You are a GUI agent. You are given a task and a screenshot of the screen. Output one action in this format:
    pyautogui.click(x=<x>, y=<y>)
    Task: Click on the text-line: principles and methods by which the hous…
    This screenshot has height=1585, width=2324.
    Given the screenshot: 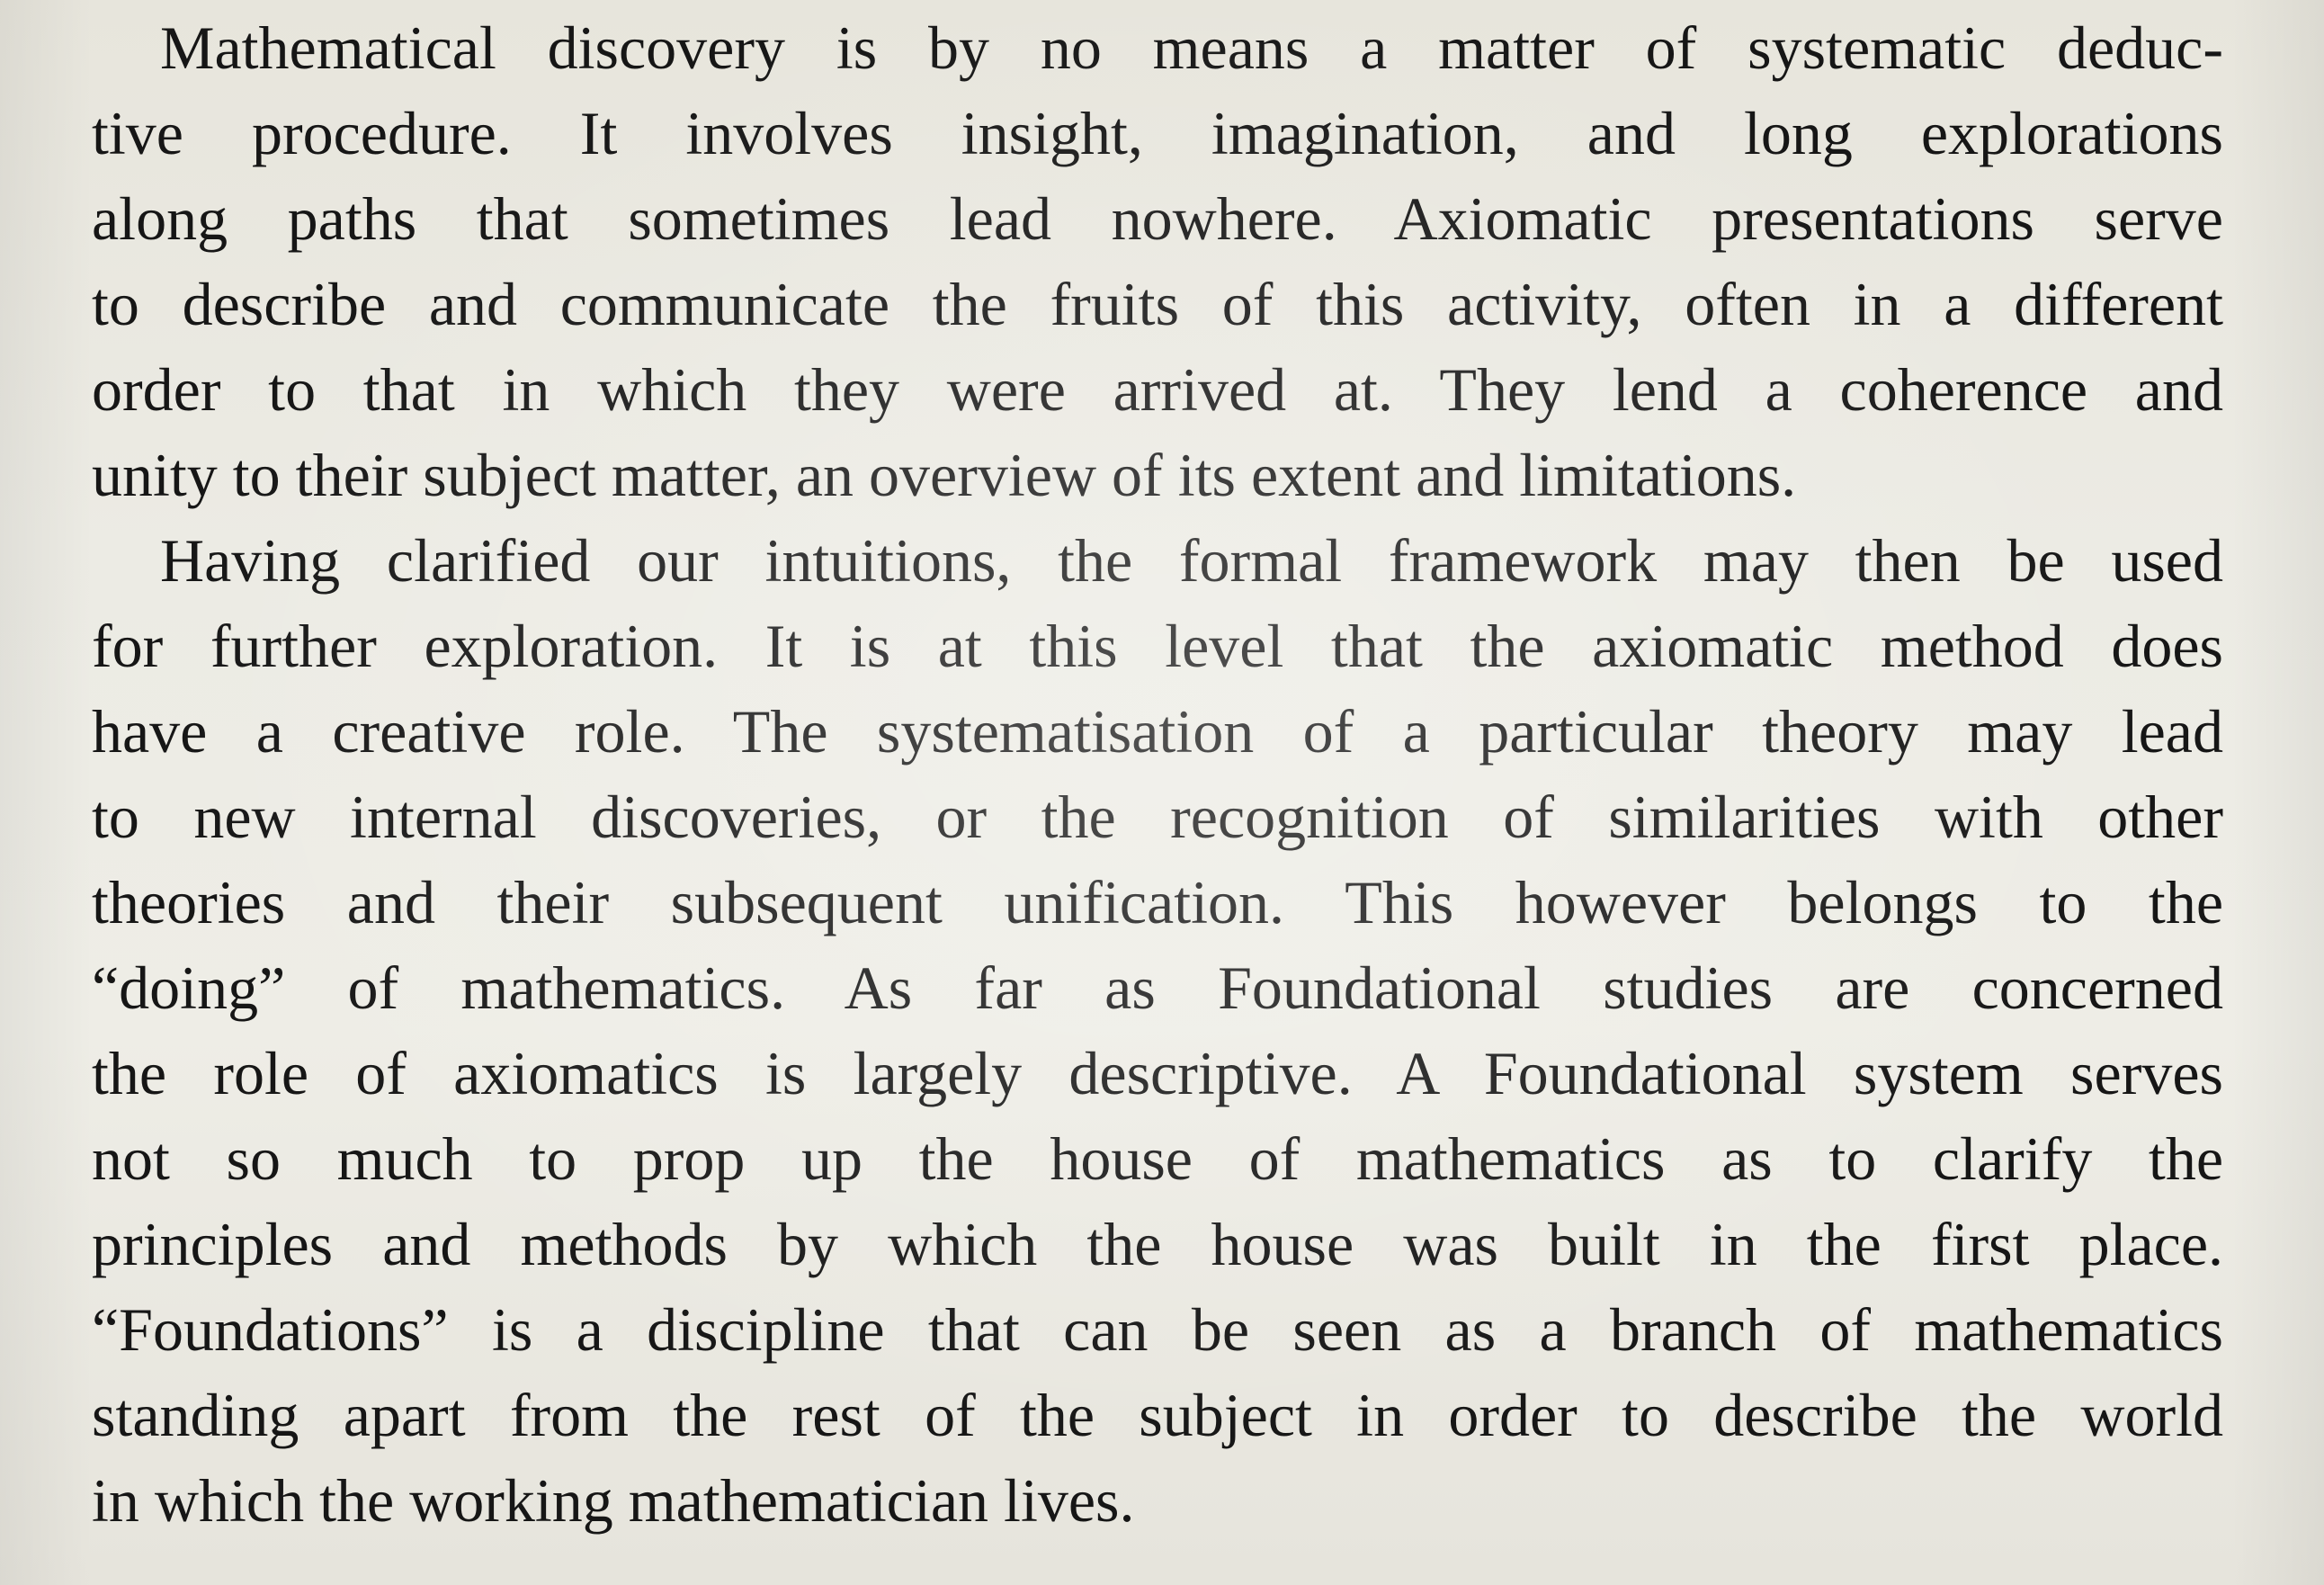 What is the action you would take?
    pyautogui.click(x=1157, y=1244)
    